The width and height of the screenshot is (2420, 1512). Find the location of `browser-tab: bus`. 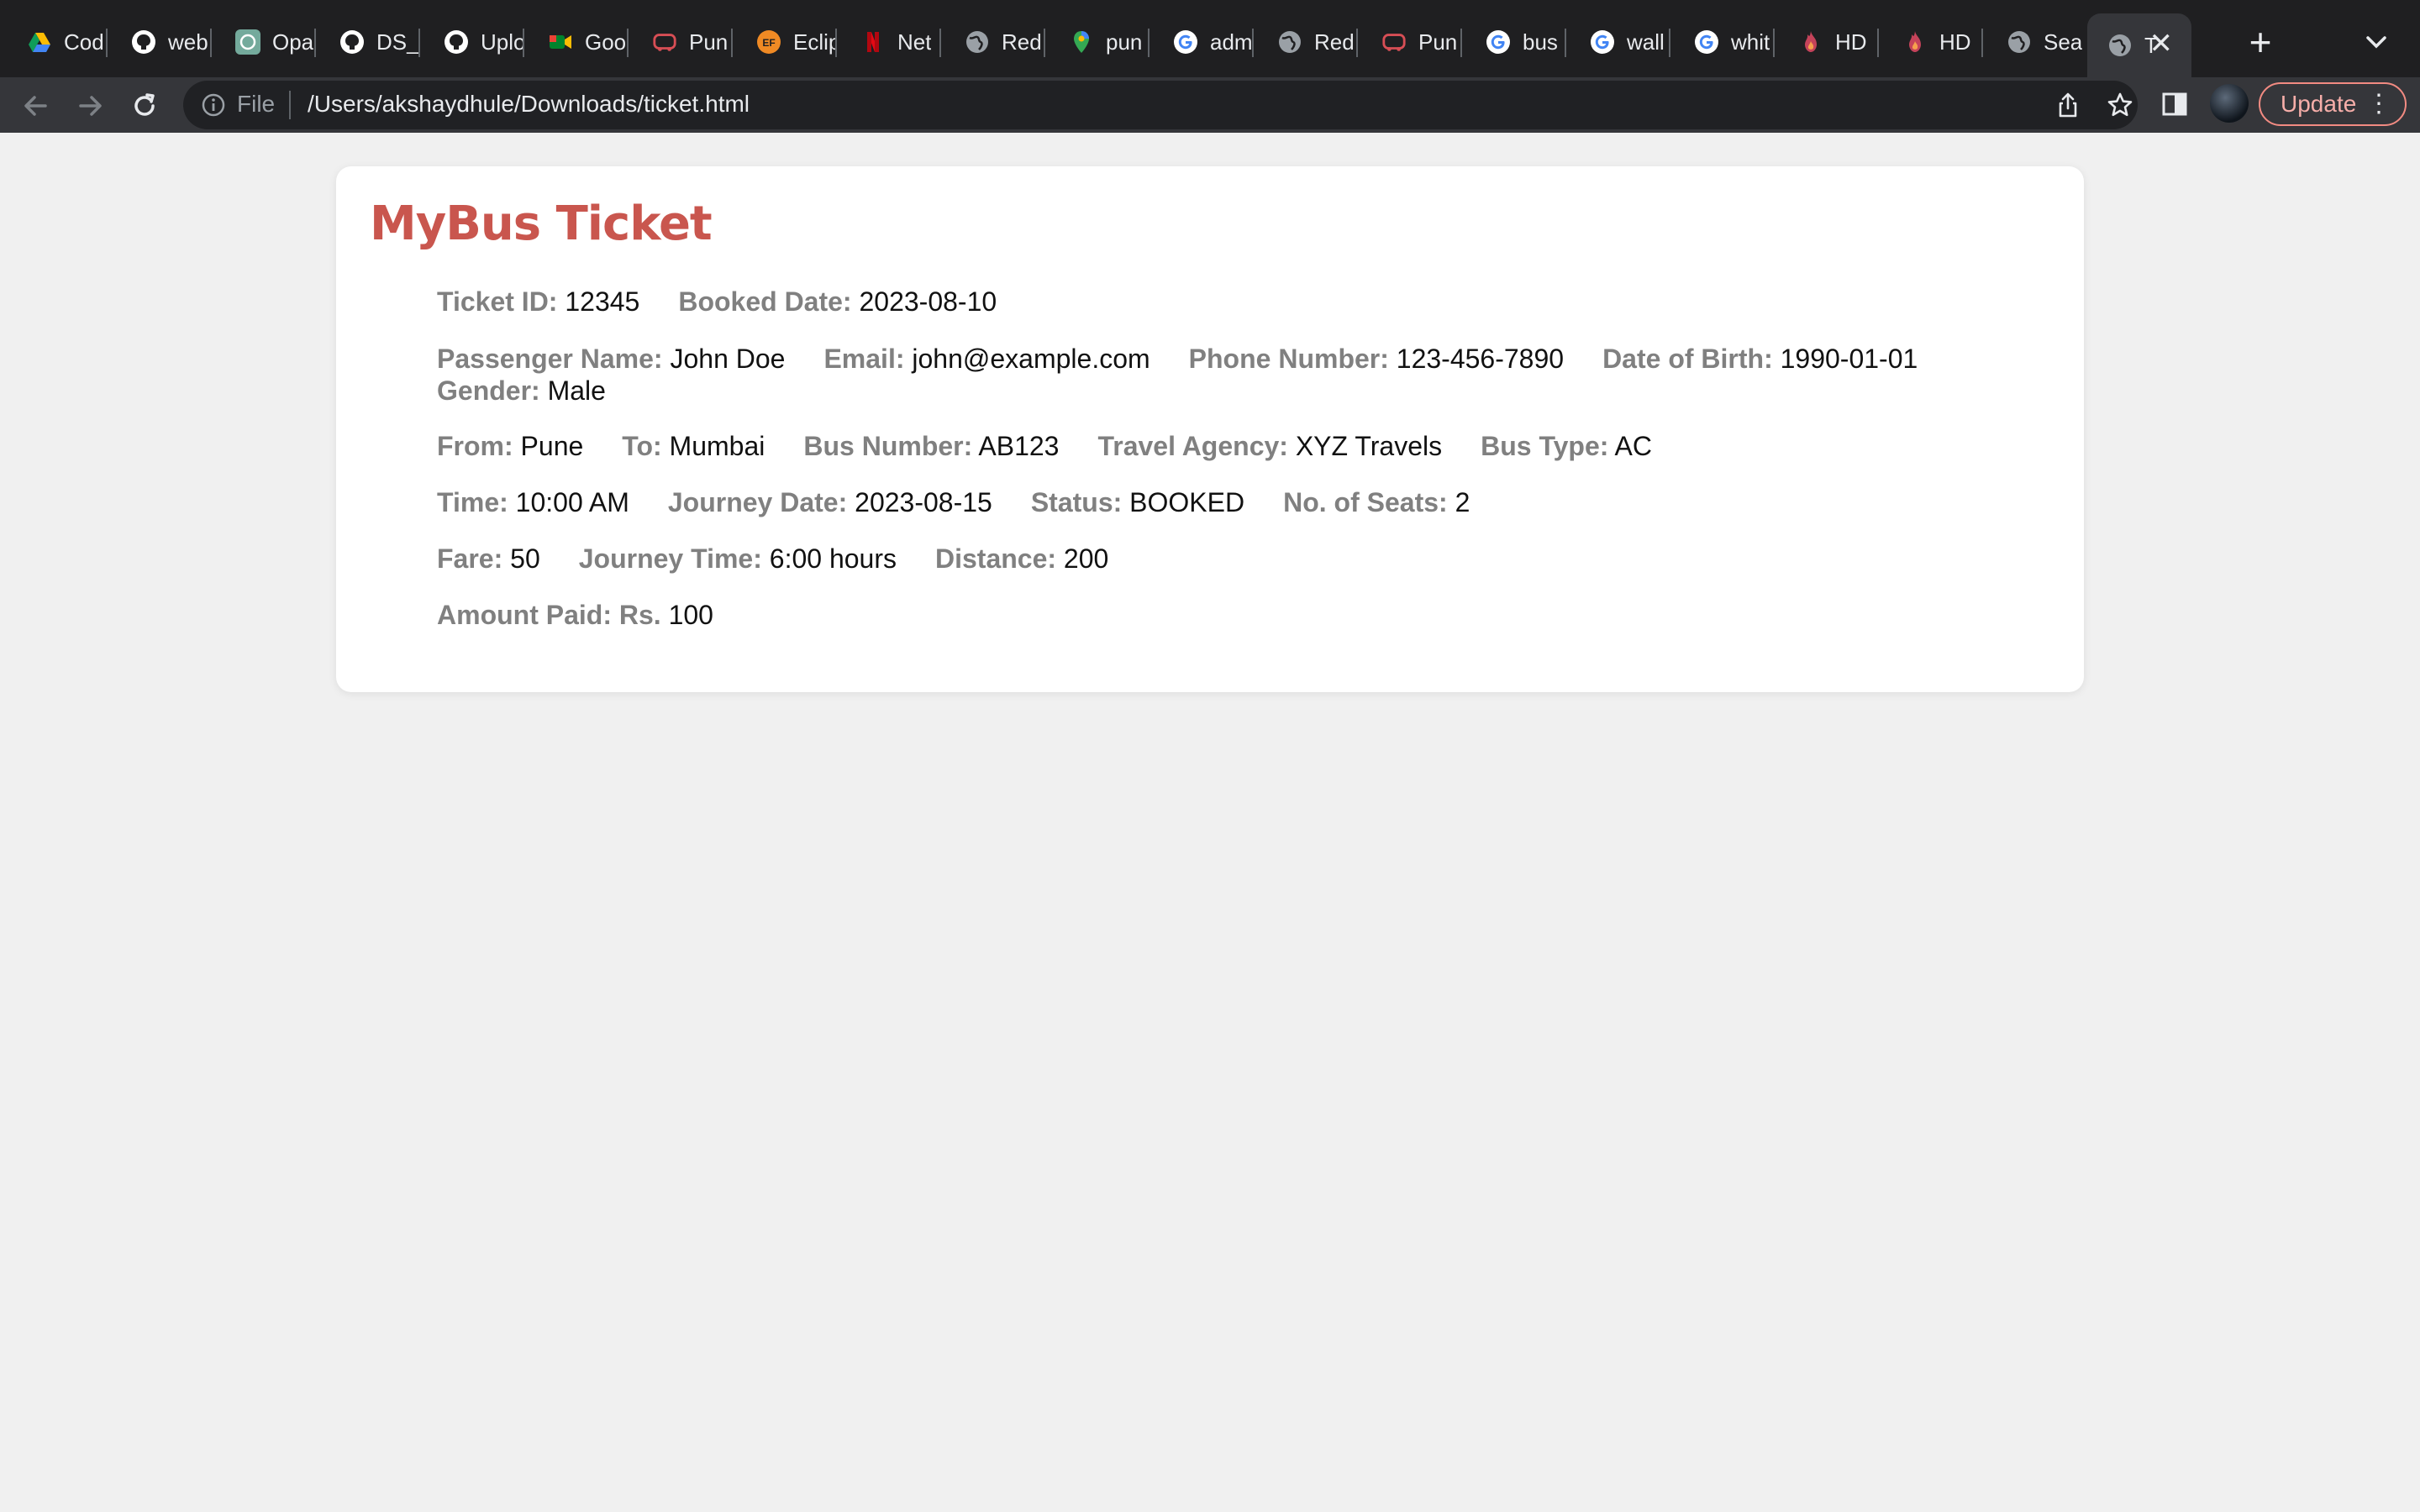

browser-tab: bus is located at coordinates (1514, 42).